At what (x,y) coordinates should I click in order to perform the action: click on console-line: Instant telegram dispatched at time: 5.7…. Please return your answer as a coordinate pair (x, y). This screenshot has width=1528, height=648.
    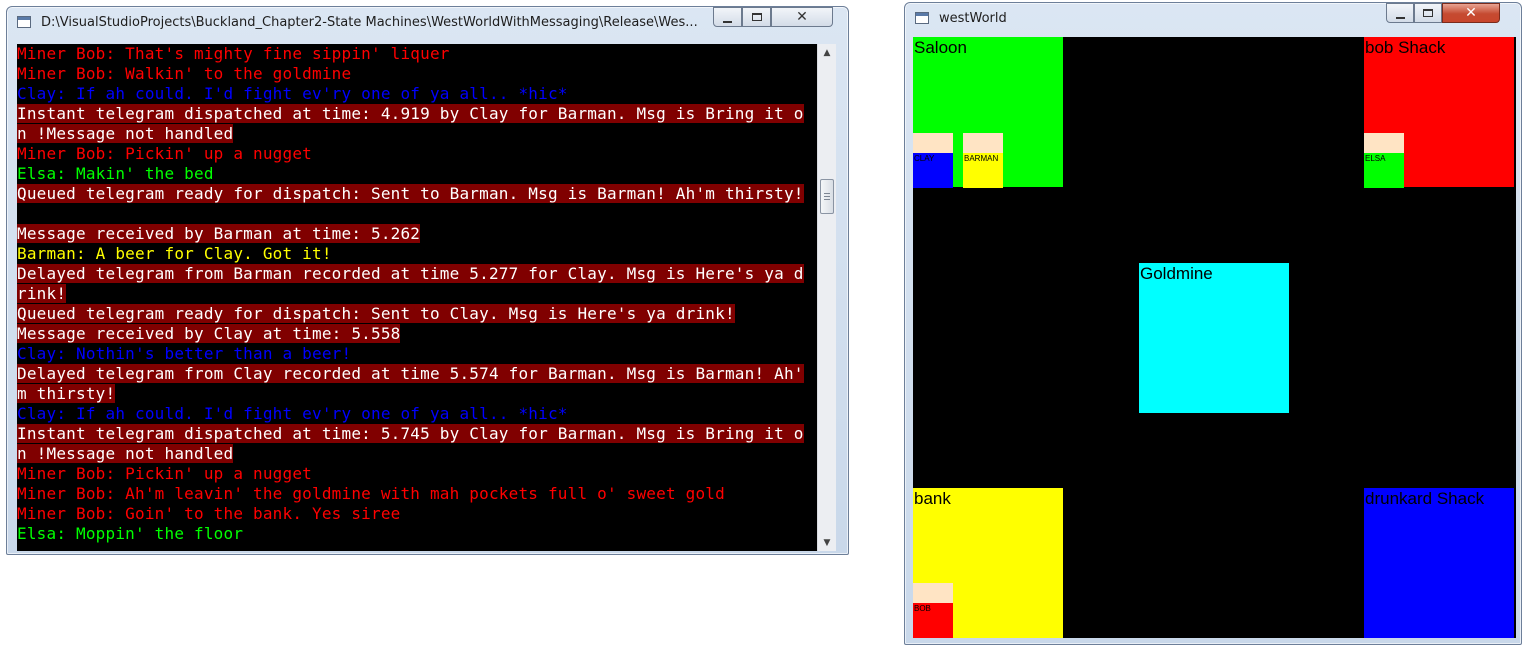
    Looking at the image, I should click on (417, 434).